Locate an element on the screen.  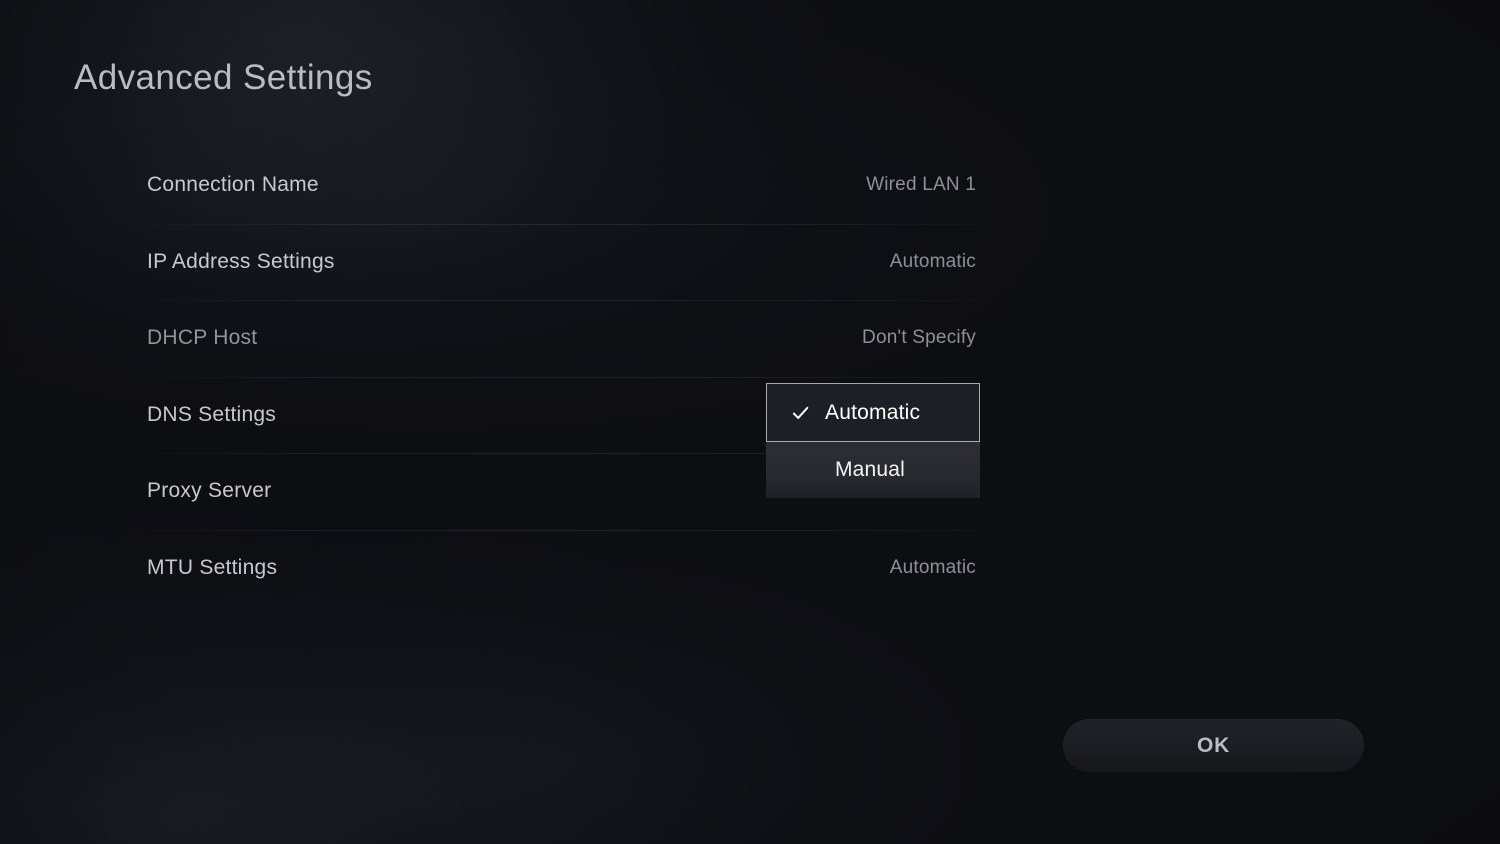
check-icon is located at coordinates (800, 412).